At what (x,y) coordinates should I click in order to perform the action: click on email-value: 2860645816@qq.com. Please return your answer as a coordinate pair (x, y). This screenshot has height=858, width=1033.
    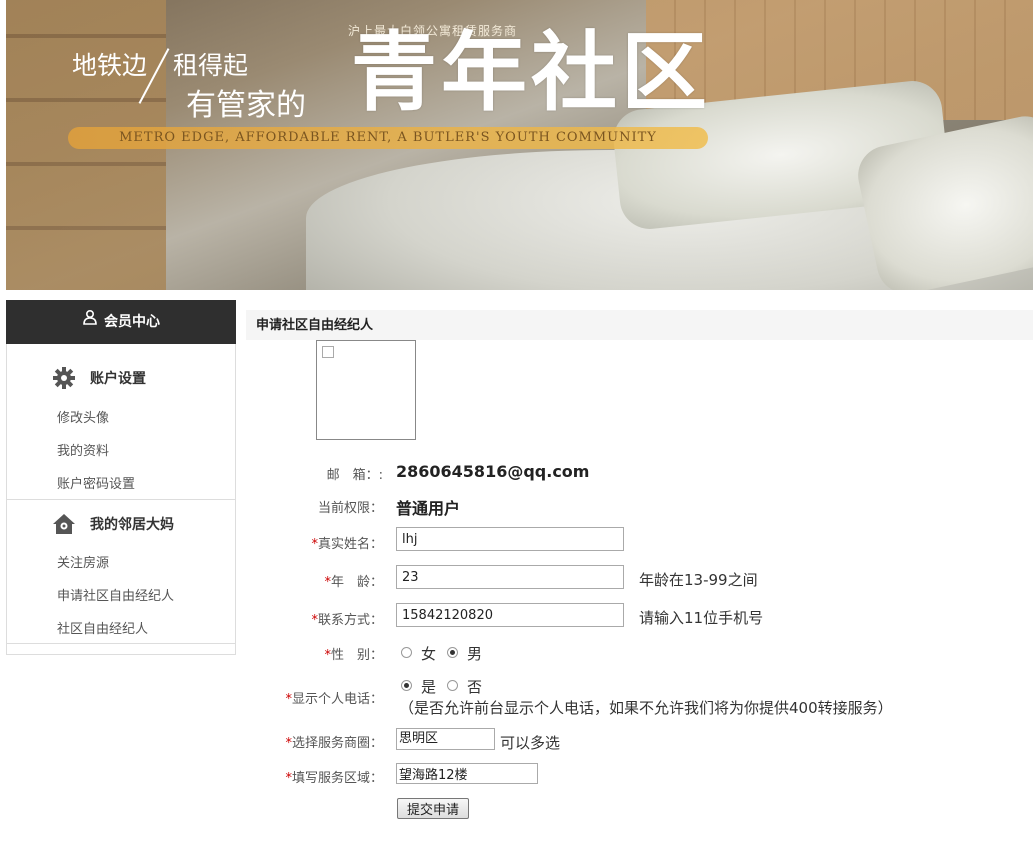
    Looking at the image, I should click on (493, 471).